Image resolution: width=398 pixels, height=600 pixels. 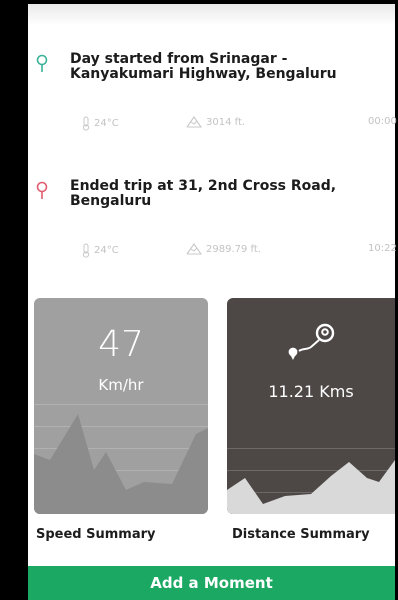 What do you see at coordinates (226, 122) in the screenshot?
I see `altitude-value: 3014 ft.` at bounding box center [226, 122].